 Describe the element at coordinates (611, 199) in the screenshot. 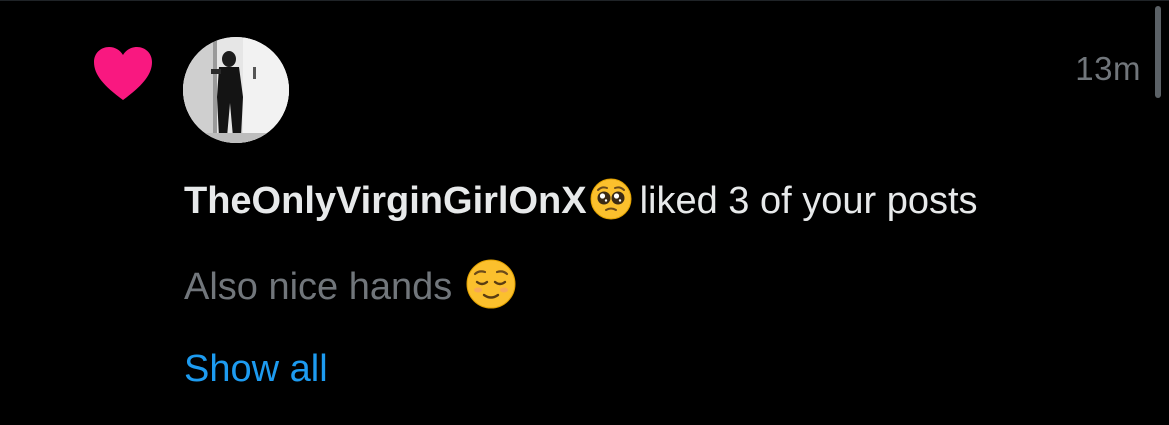

I see `pleading-face-emoji` at that location.